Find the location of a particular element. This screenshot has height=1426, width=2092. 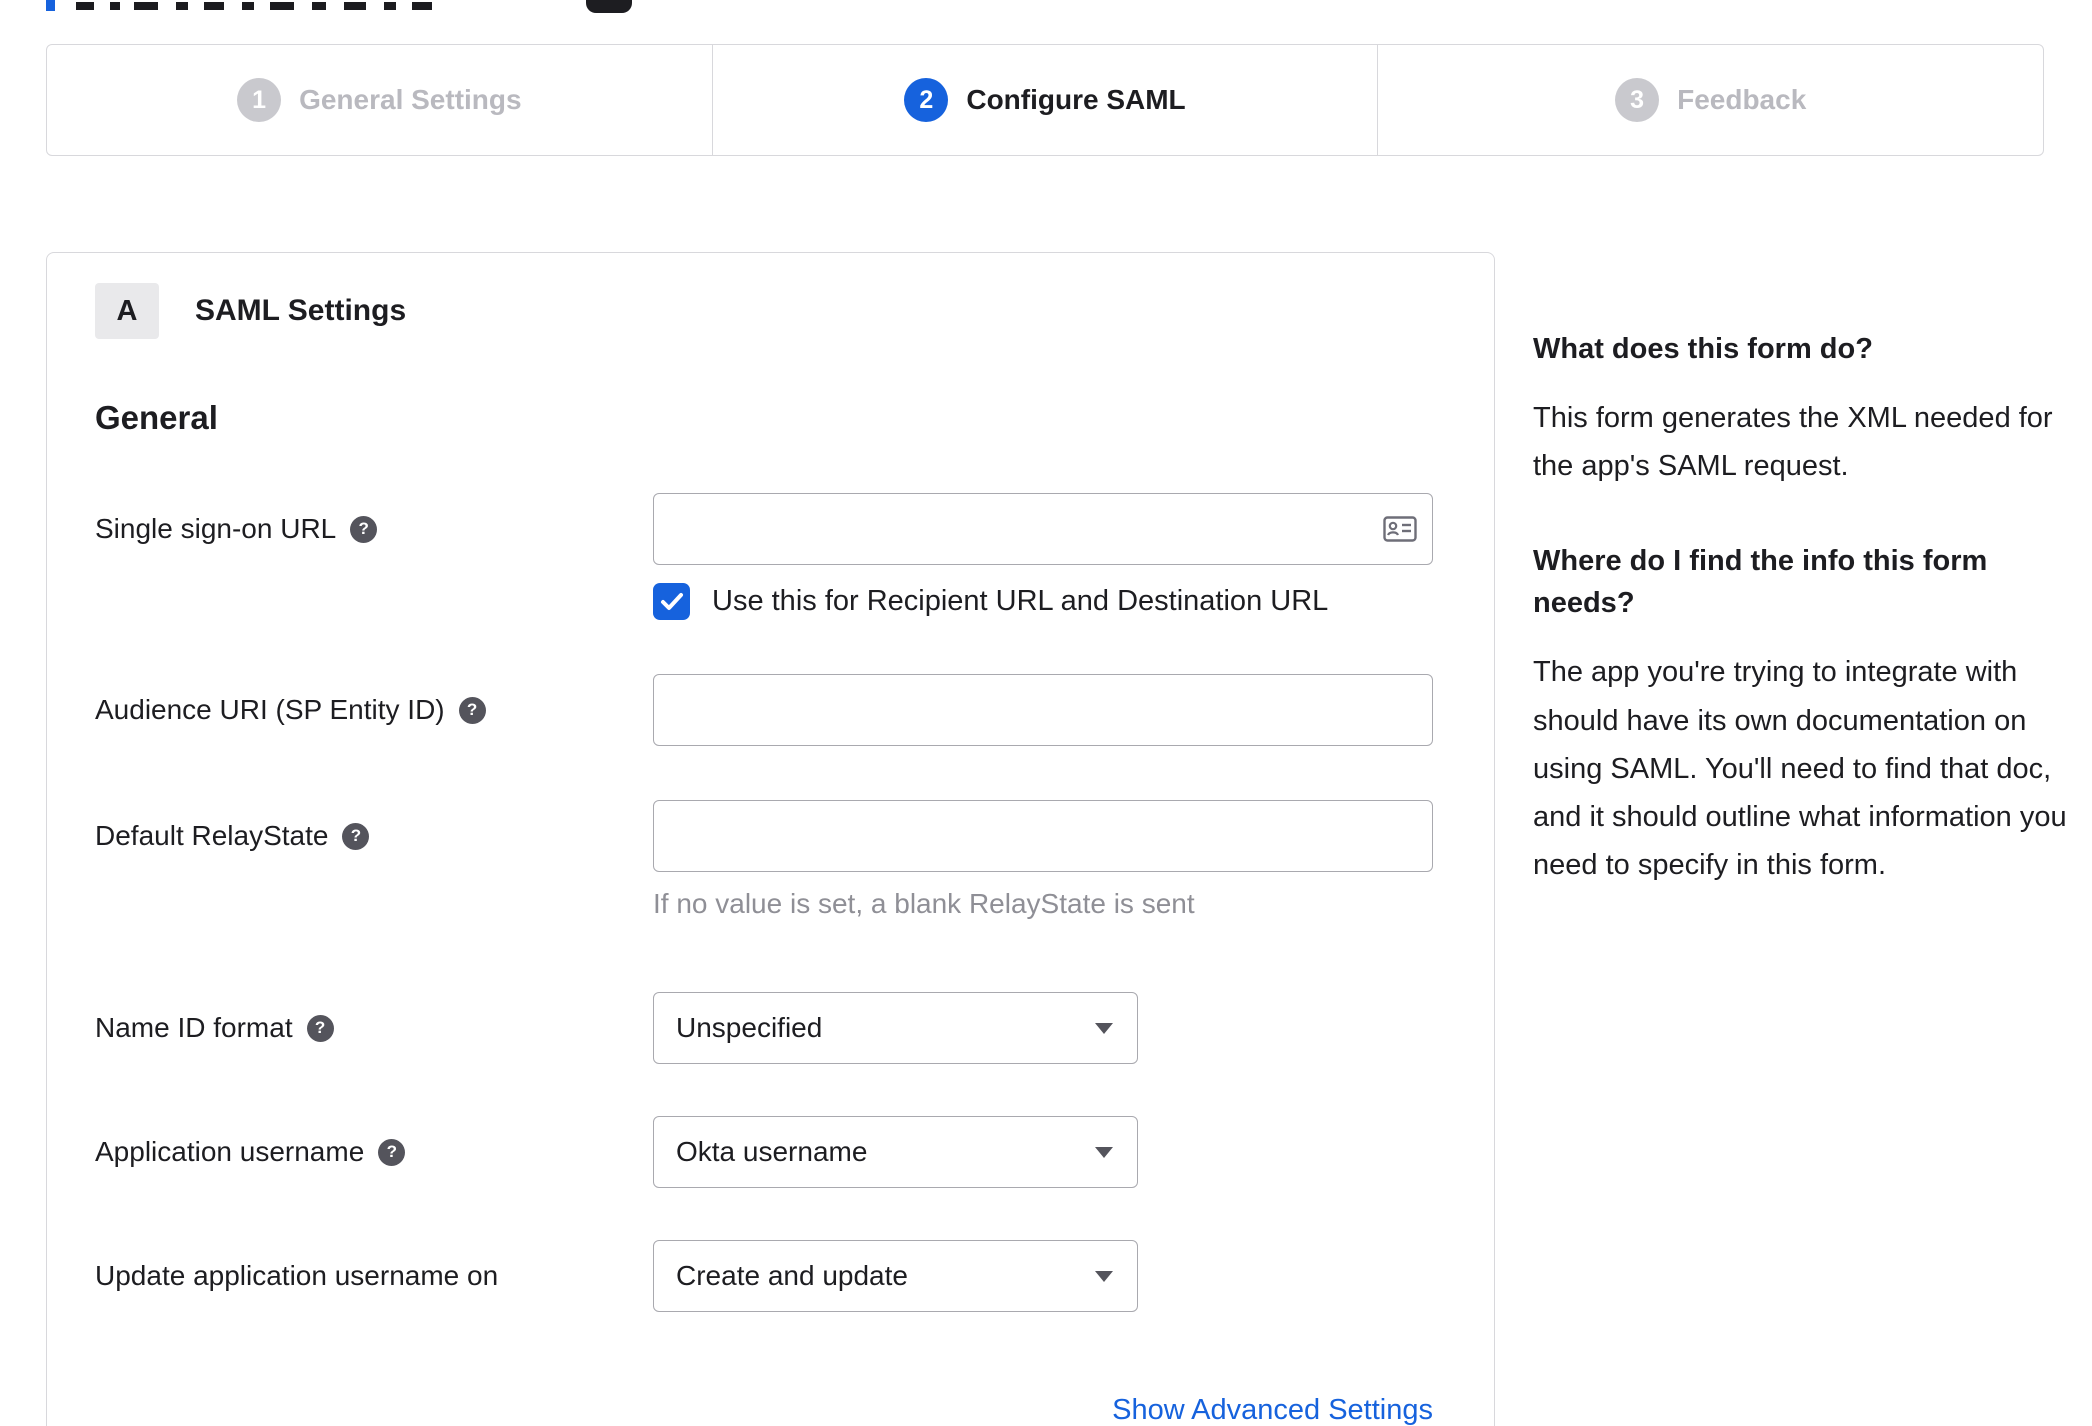

step-label: General Settings is located at coordinates (410, 99).